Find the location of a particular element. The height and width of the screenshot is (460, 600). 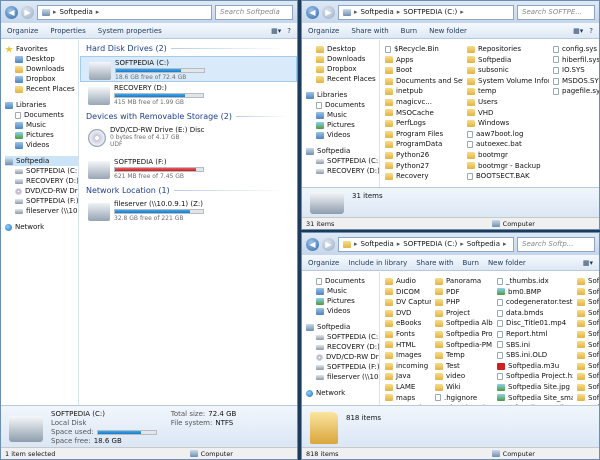

address-field: ▸ Softpedia ▸ is located at coordinates (124, 12).